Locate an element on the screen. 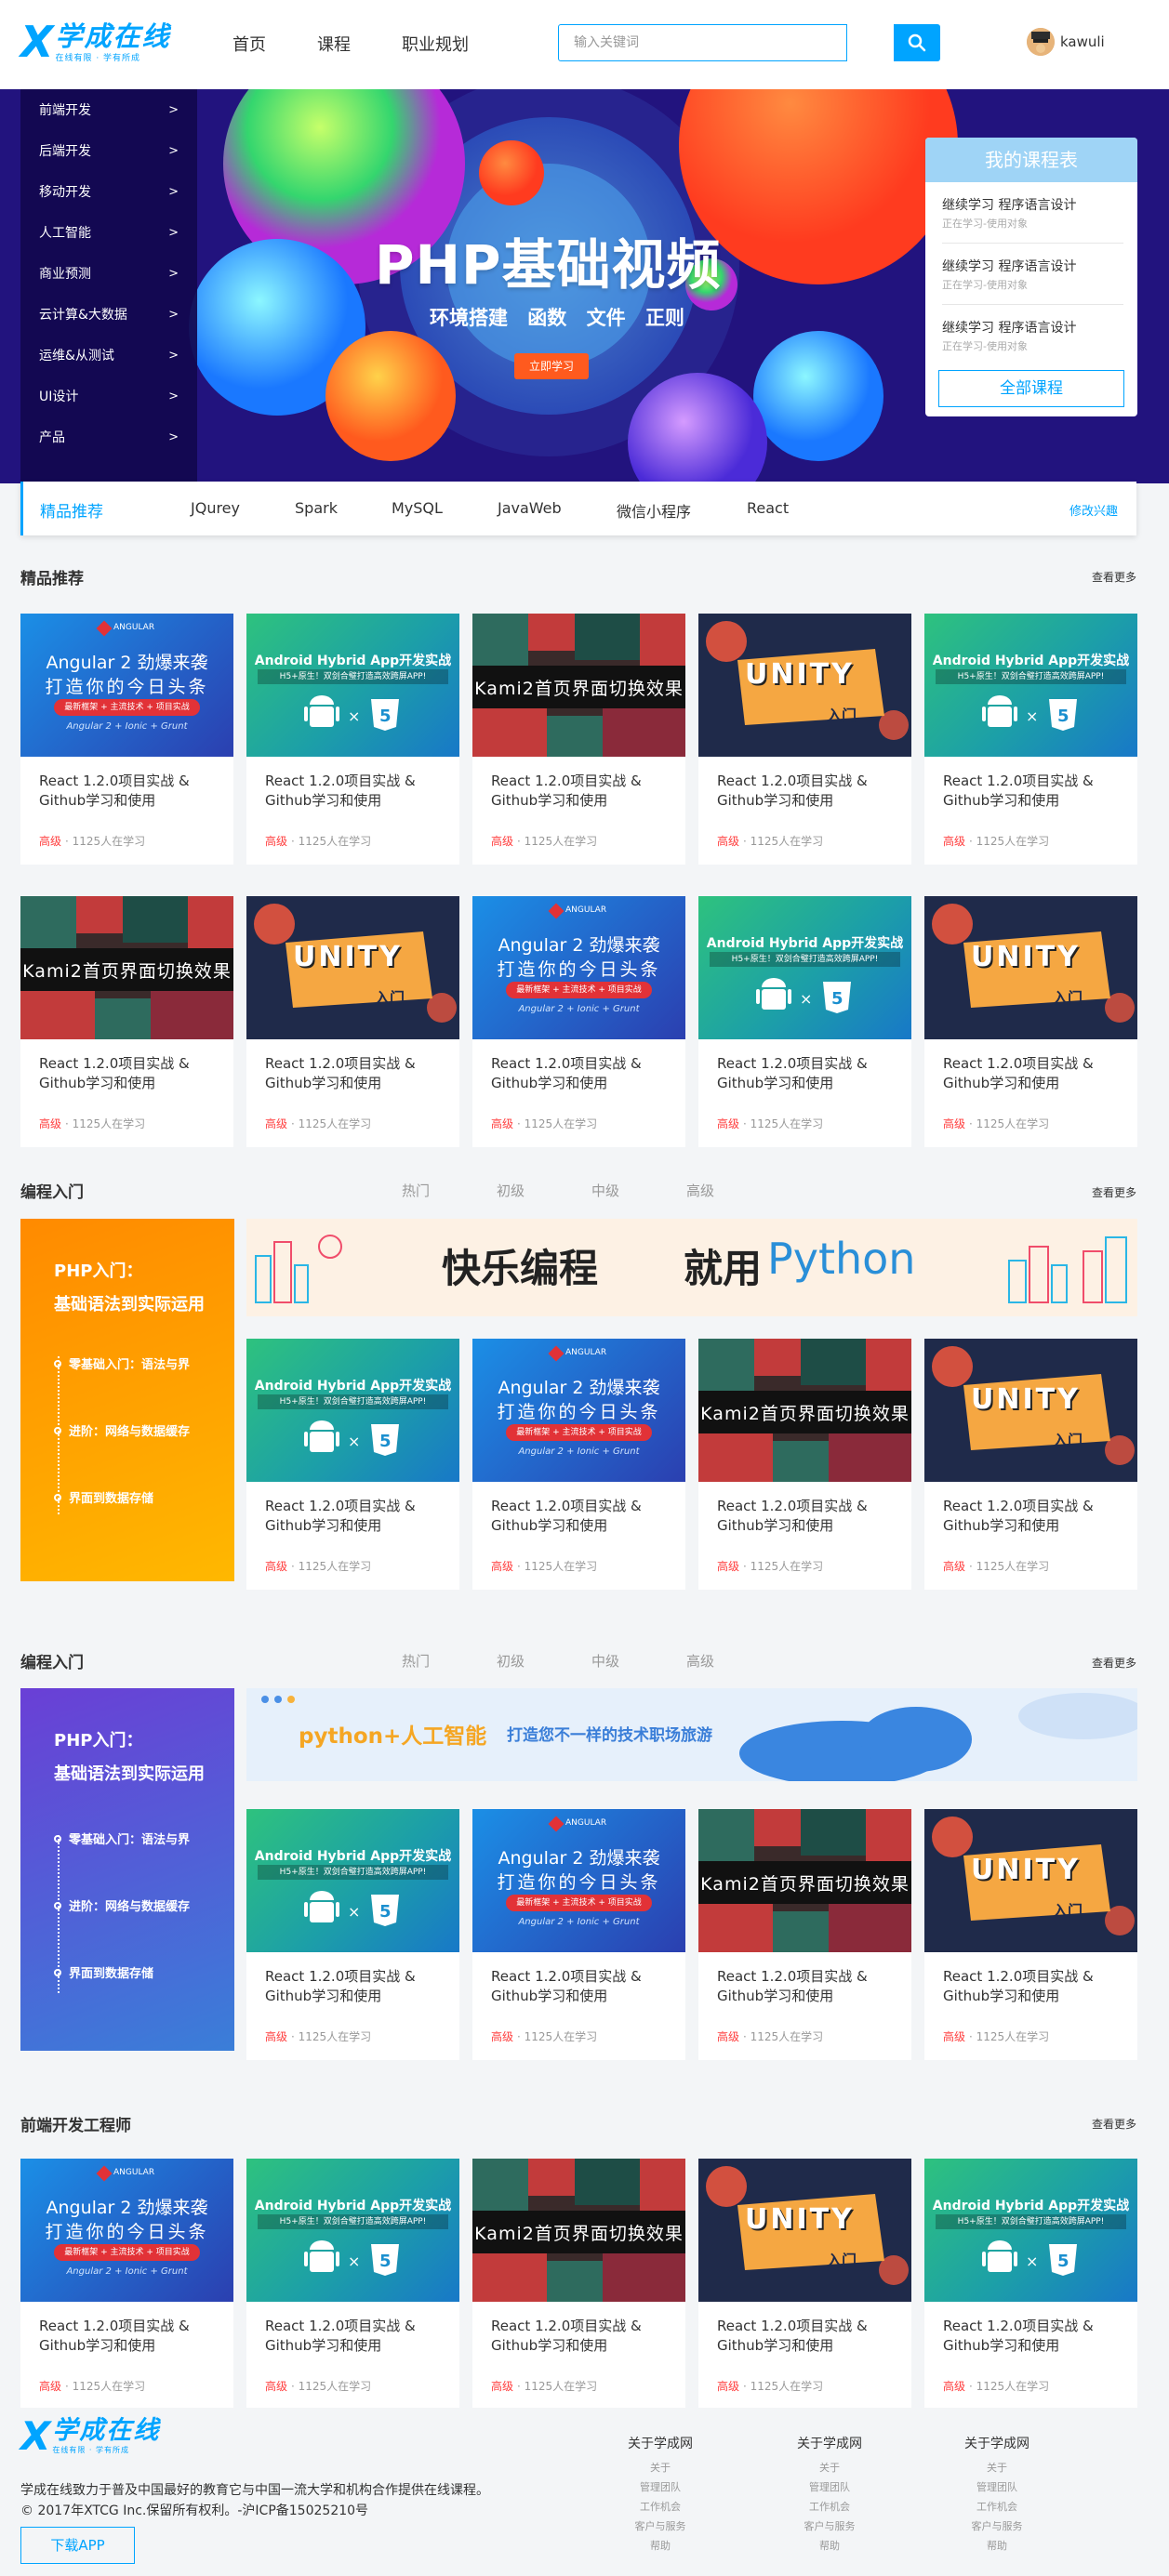  tag-link: JQurey is located at coordinates (215, 508).